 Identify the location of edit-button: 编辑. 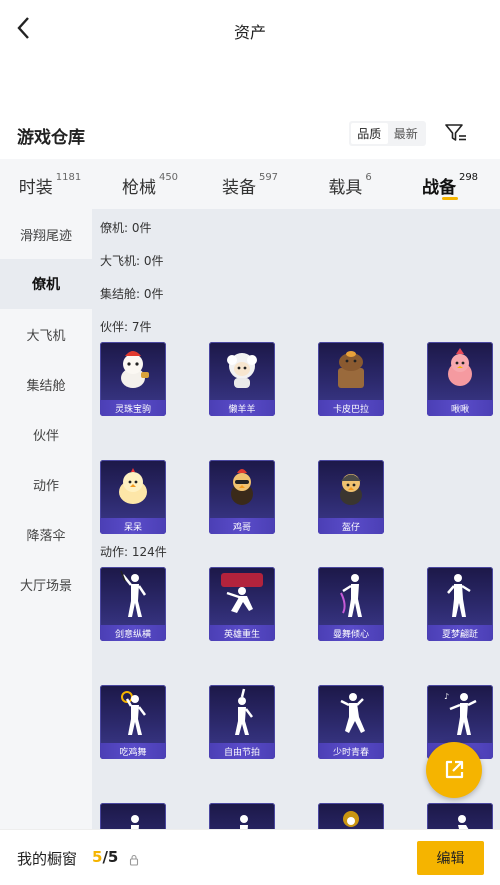
(450, 858).